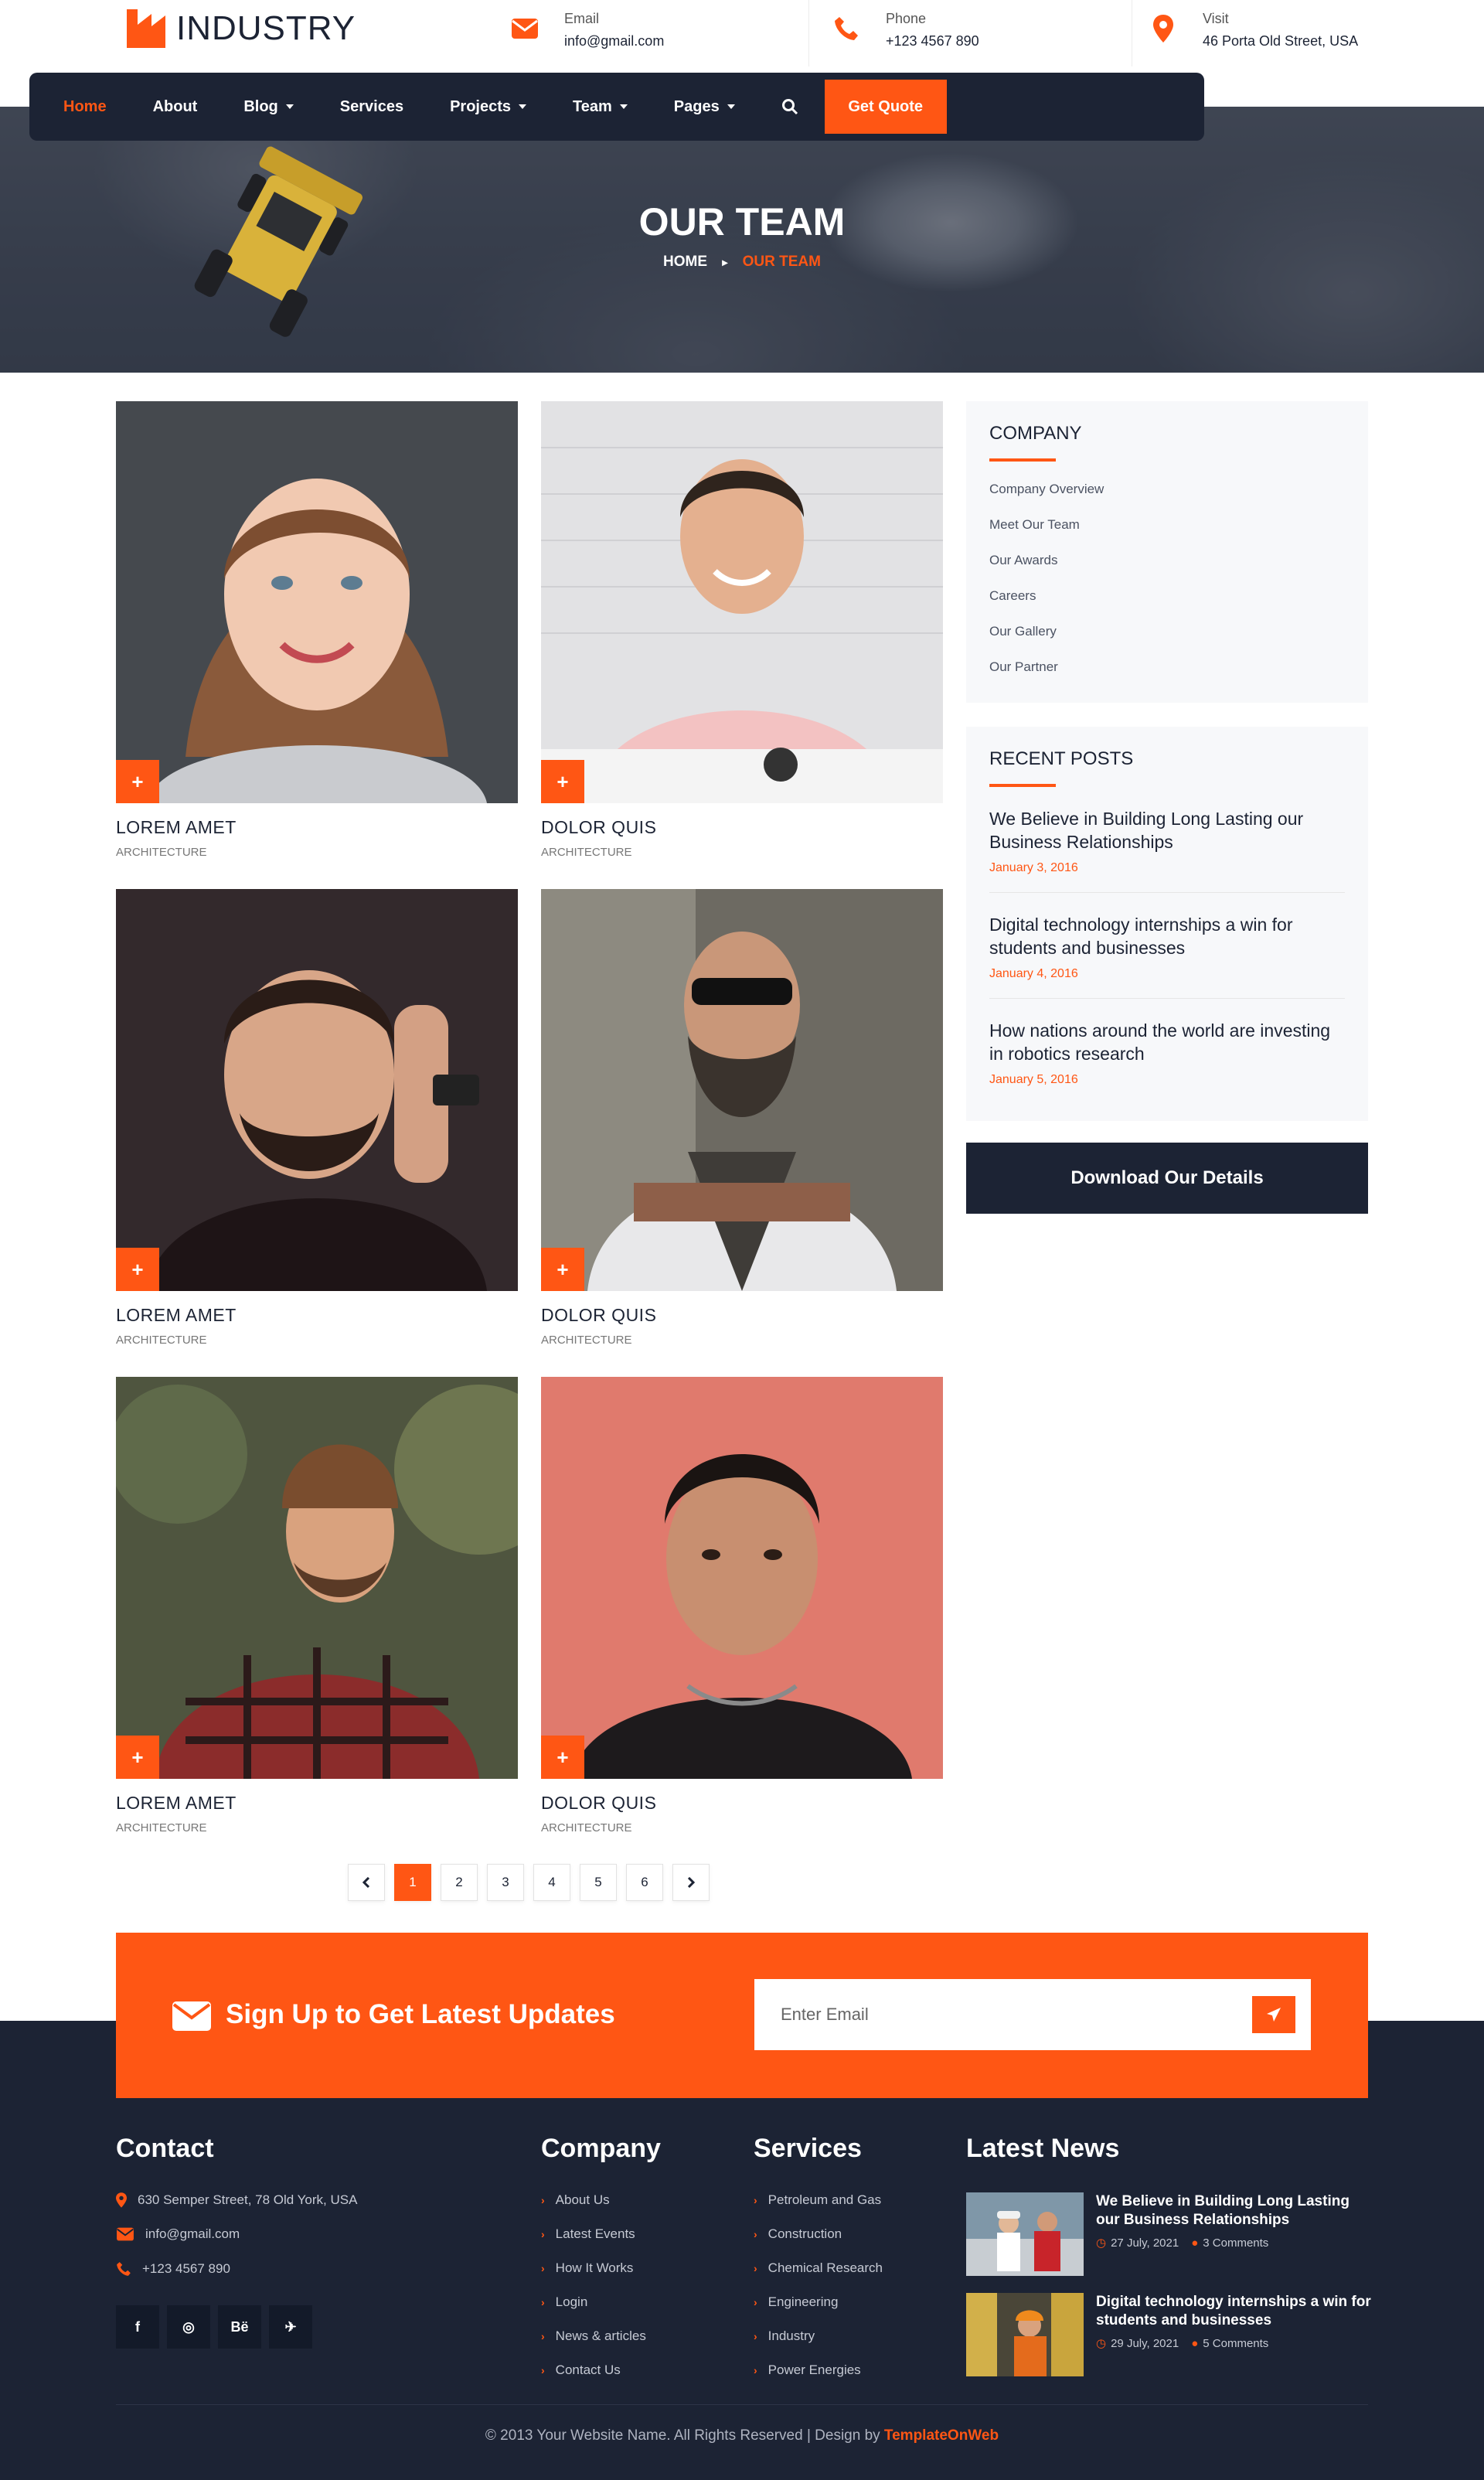 The height and width of the screenshot is (2480, 1484). Describe the element at coordinates (505, 1882) in the screenshot. I see `page-link-3: 3` at that location.